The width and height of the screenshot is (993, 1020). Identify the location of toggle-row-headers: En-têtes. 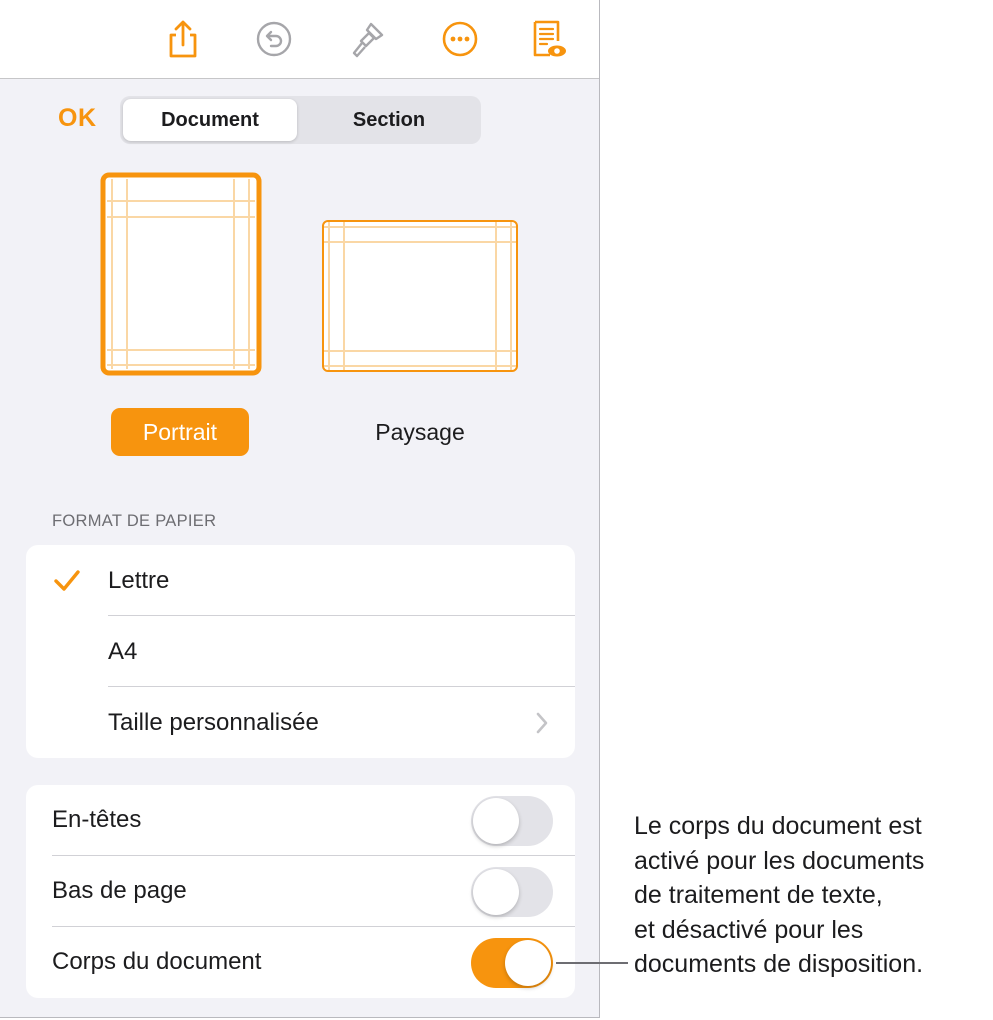
(300, 820).